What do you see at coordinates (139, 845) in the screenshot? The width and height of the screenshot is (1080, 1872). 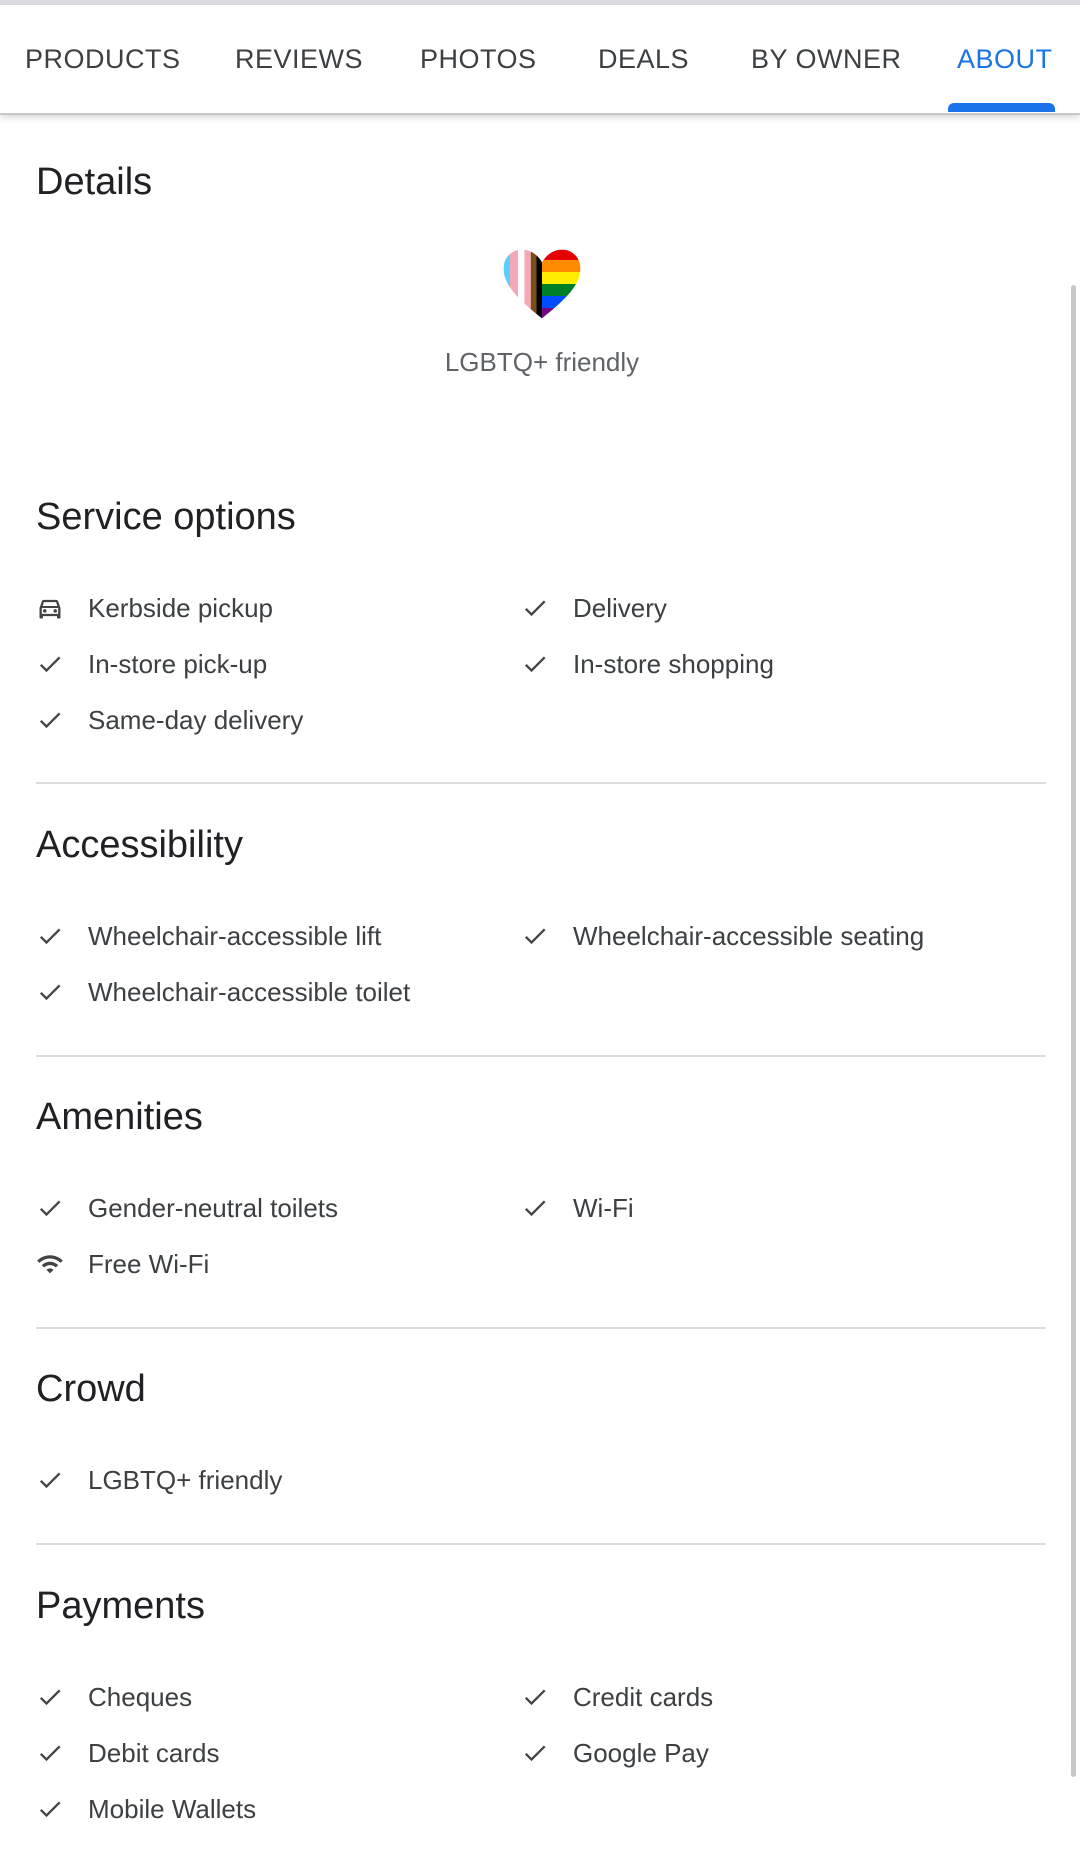 I see `section-heading-accessibility: Accessibility` at bounding box center [139, 845].